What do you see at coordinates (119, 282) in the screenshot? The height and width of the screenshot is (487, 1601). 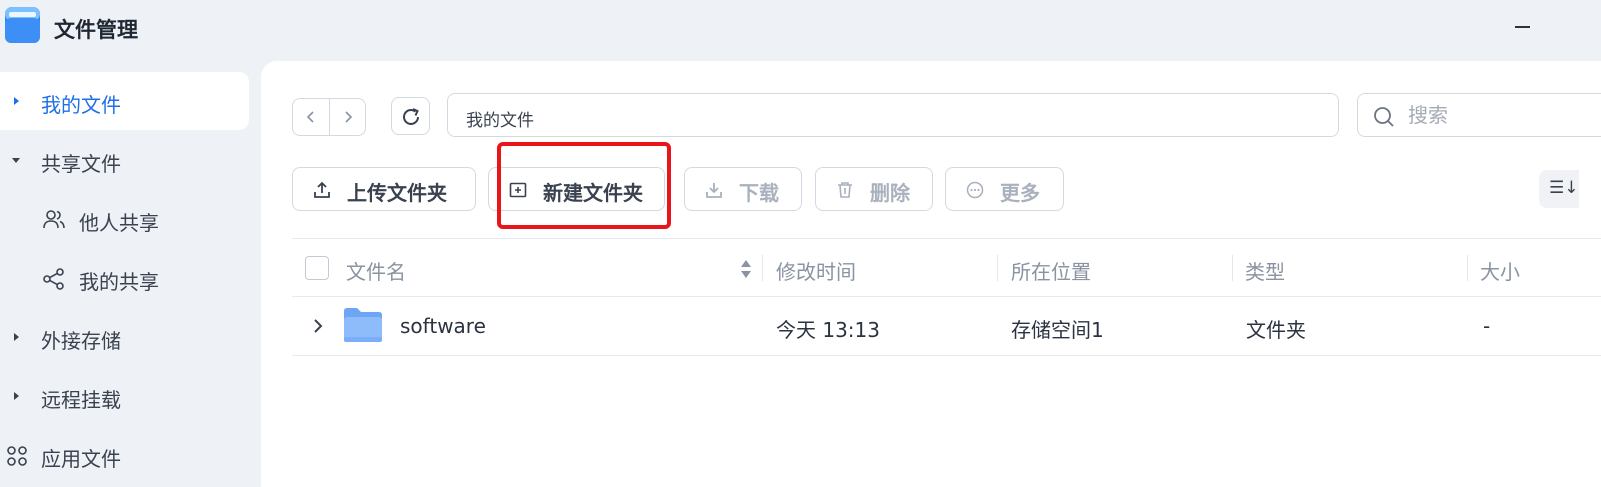 I see `sidebar-item-label: 我的共享` at bounding box center [119, 282].